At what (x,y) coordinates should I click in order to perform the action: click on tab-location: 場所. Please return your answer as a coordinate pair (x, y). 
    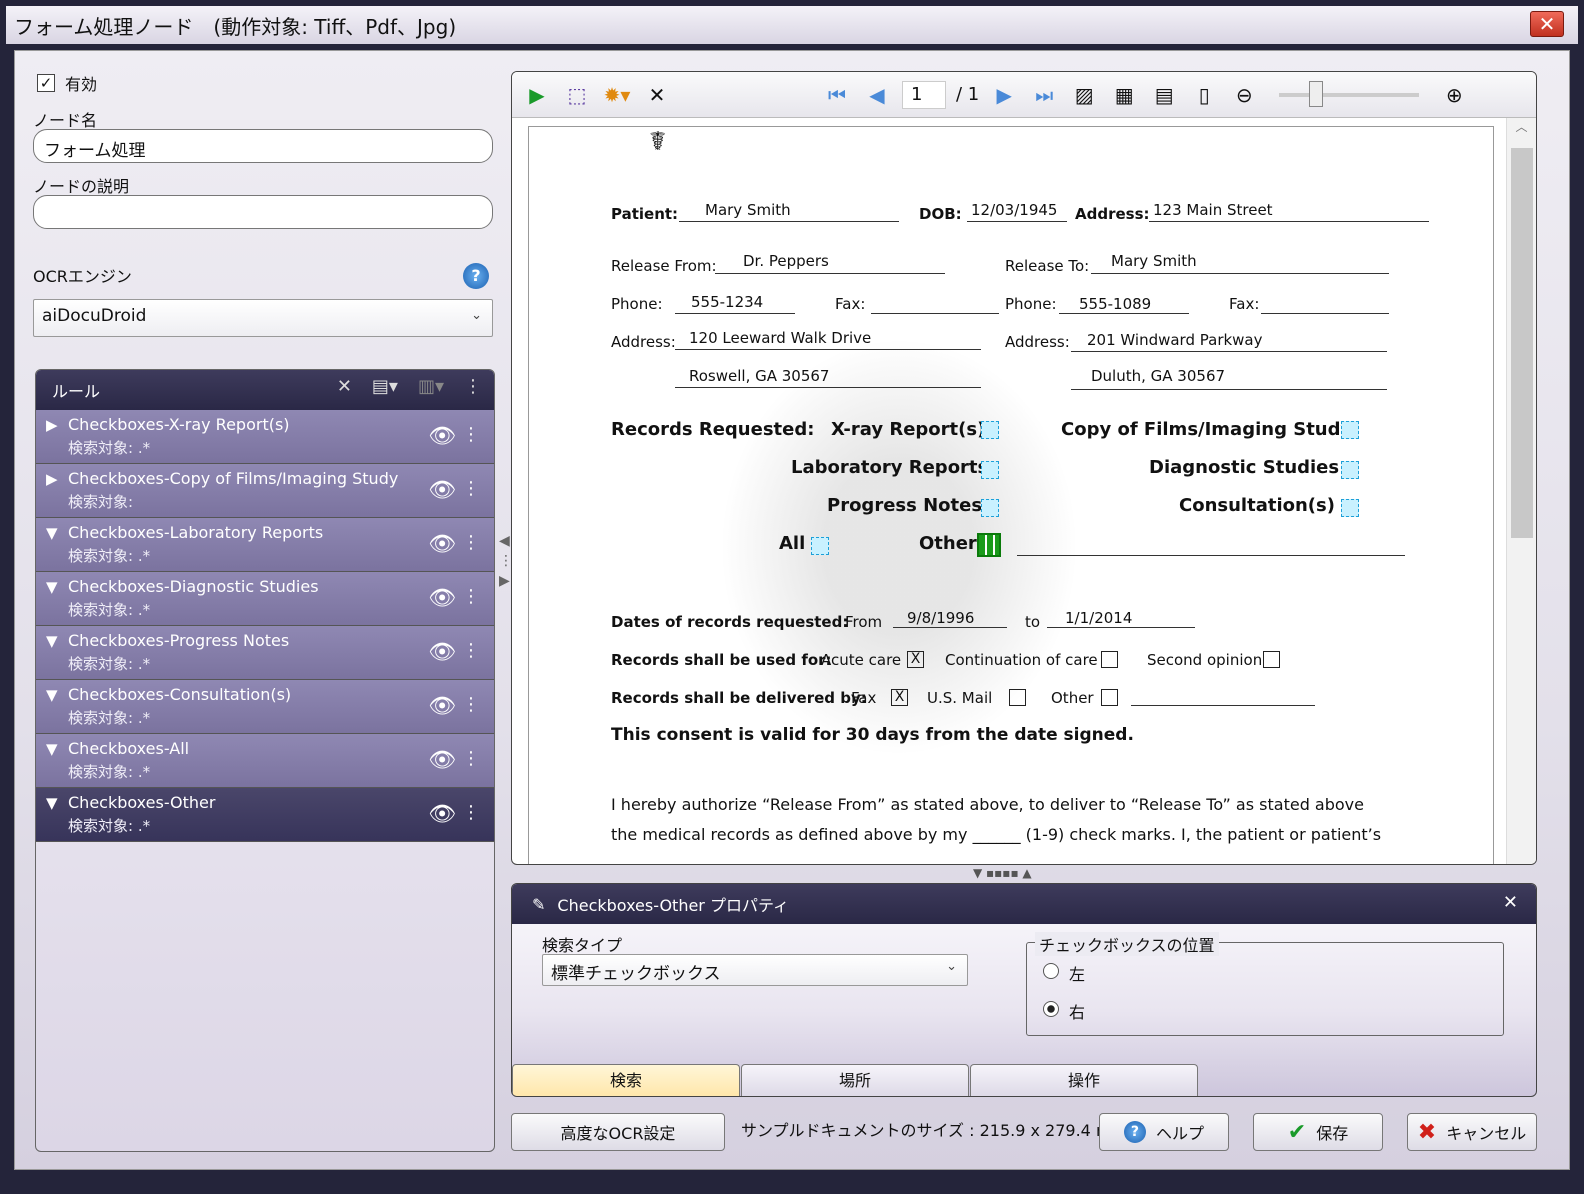
    Looking at the image, I should click on (855, 1080).